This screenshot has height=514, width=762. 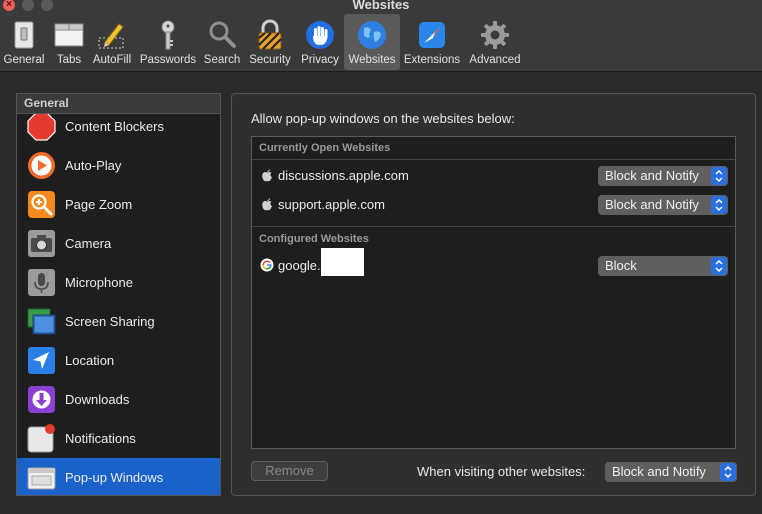 What do you see at coordinates (118, 204) in the screenshot?
I see `sidebar-item-page-zoom: Page Zoom` at bounding box center [118, 204].